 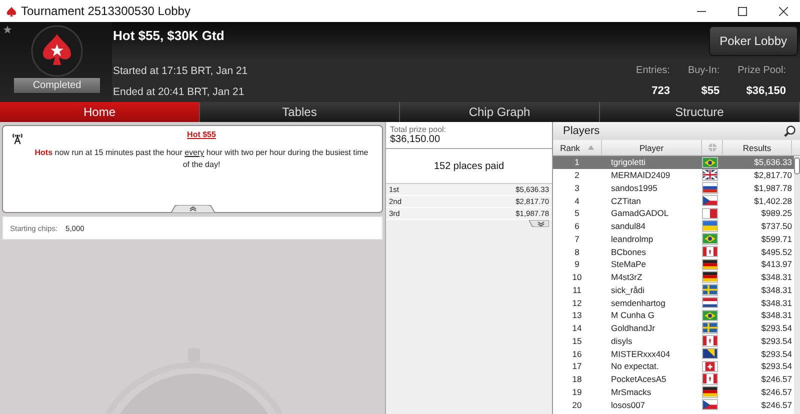 I want to click on player-name: losos007, so click(x=628, y=405).